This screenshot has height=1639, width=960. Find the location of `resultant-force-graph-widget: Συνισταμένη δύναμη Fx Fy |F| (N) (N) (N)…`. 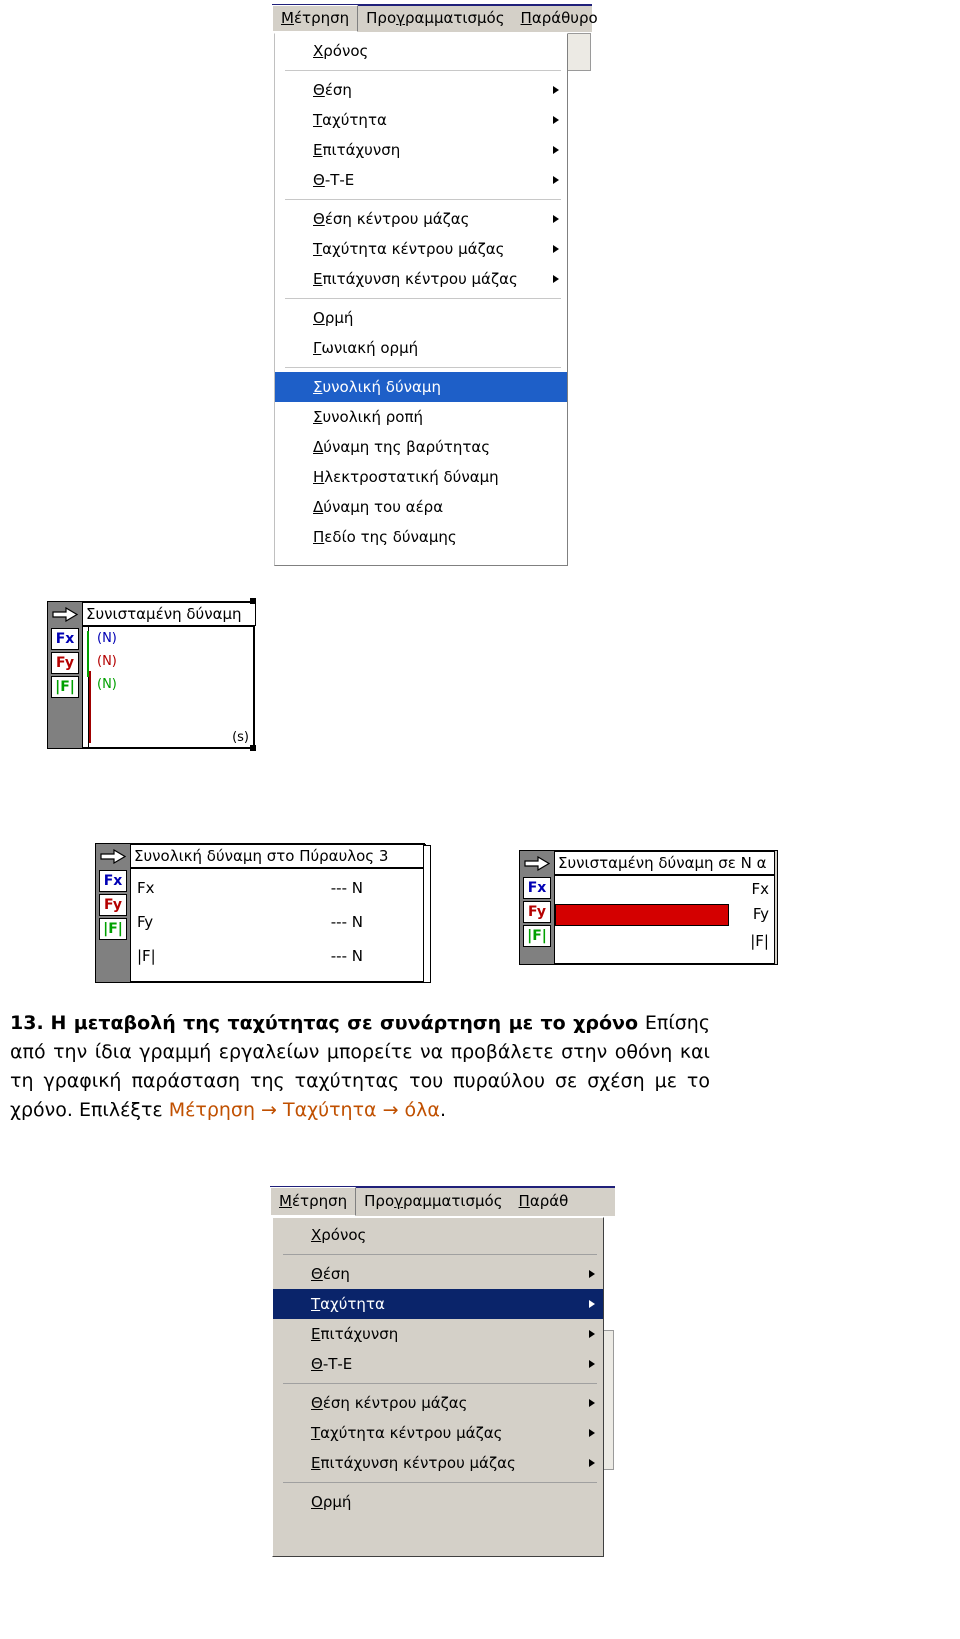

resultant-force-graph-widget: Συνισταμένη δύναμη Fx Fy |F| (N) (N) (N)… is located at coordinates (151, 675).